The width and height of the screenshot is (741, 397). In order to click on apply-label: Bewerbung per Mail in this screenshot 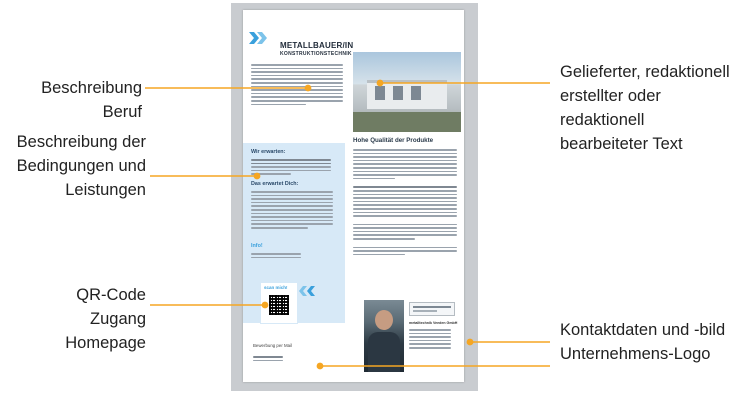, I will do `click(273, 345)`.